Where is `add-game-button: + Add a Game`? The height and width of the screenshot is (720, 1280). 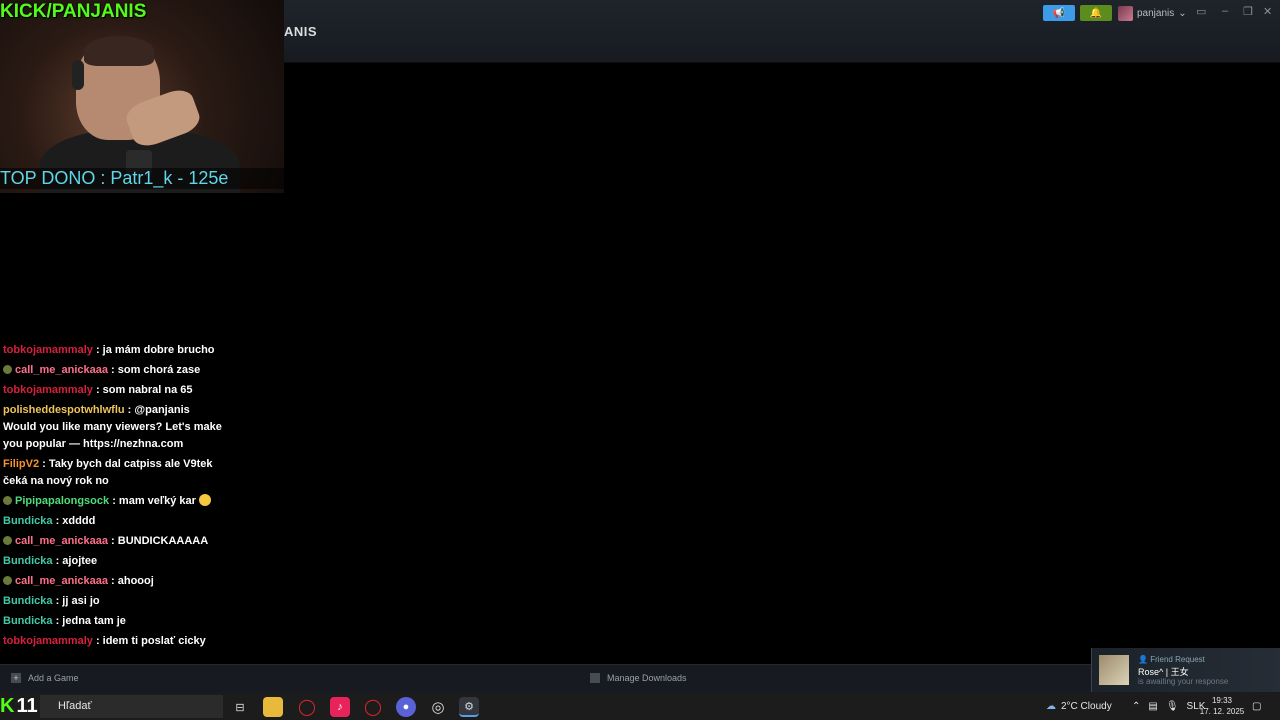
add-game-button: + Add a Game is located at coordinates (45, 678).